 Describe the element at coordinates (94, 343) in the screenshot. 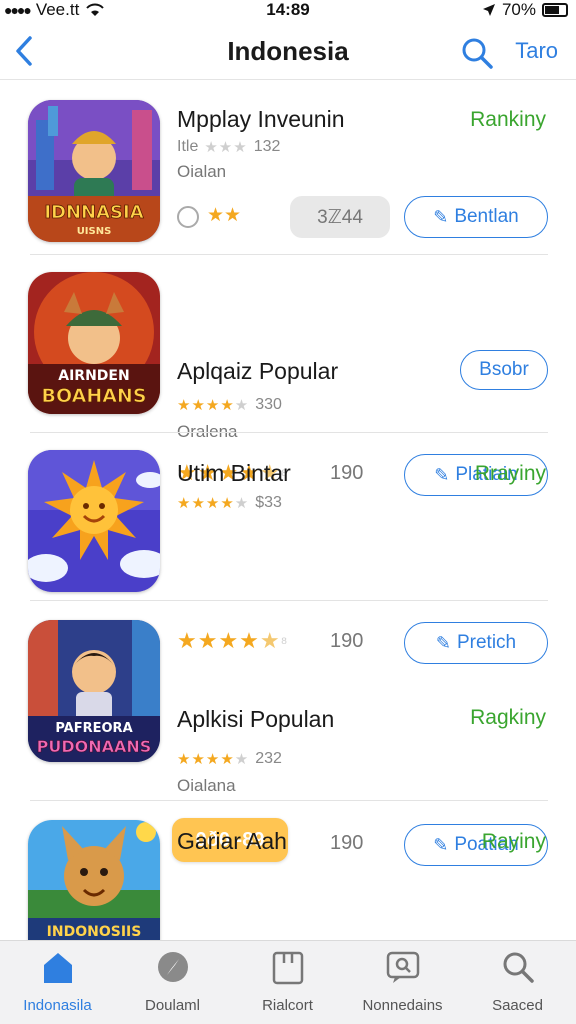

I see `app-icon-image: AIRNDEN BOAHANS` at that location.